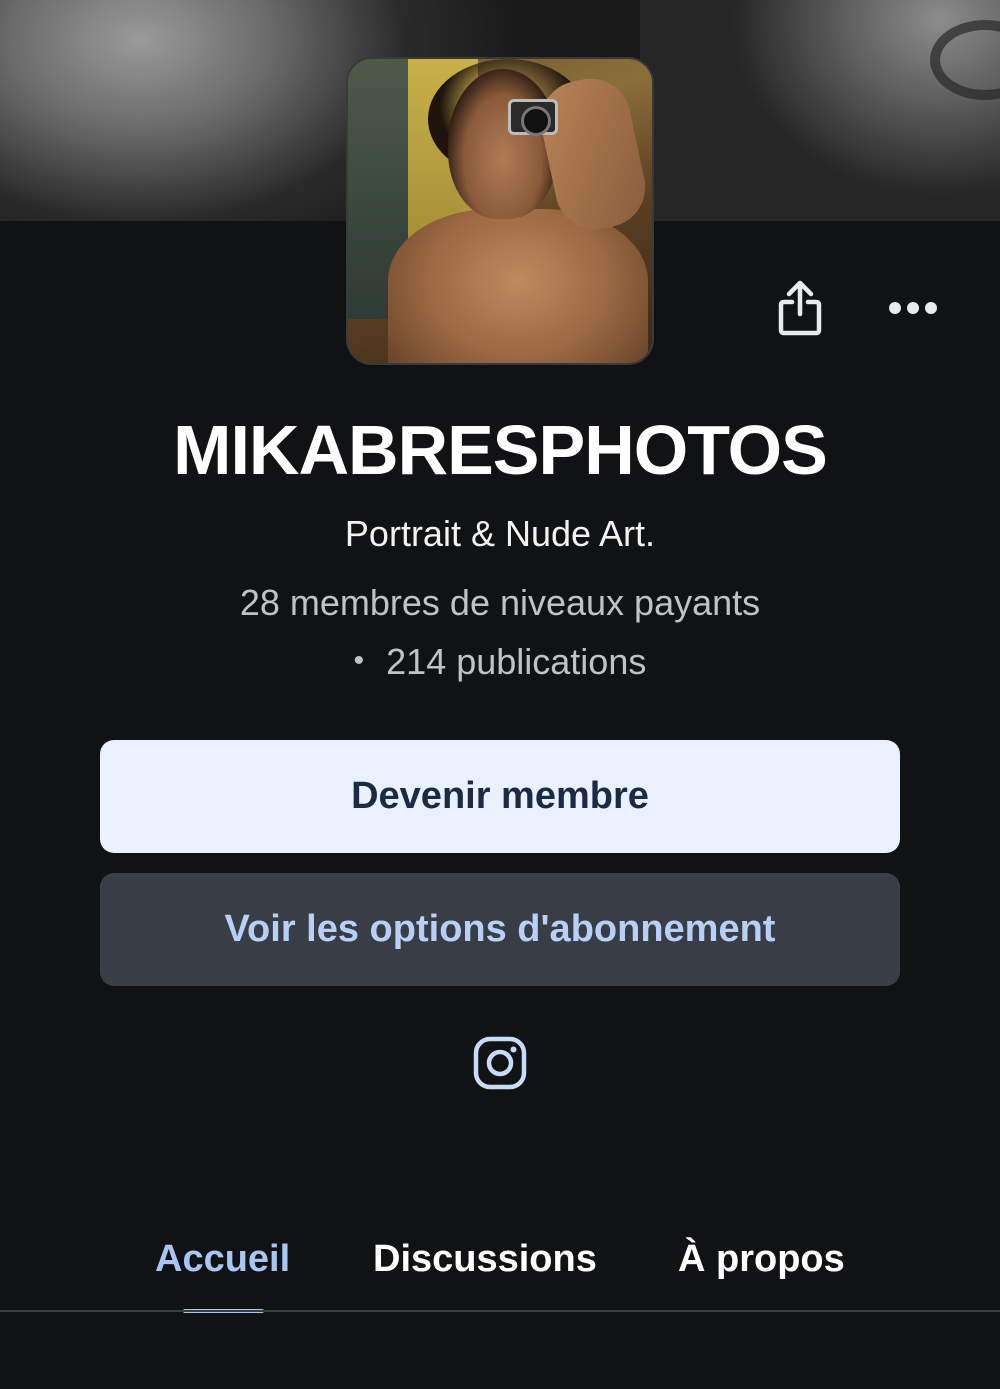 This screenshot has width=1000, height=1389. I want to click on instagram-icon, so click(500, 1063).